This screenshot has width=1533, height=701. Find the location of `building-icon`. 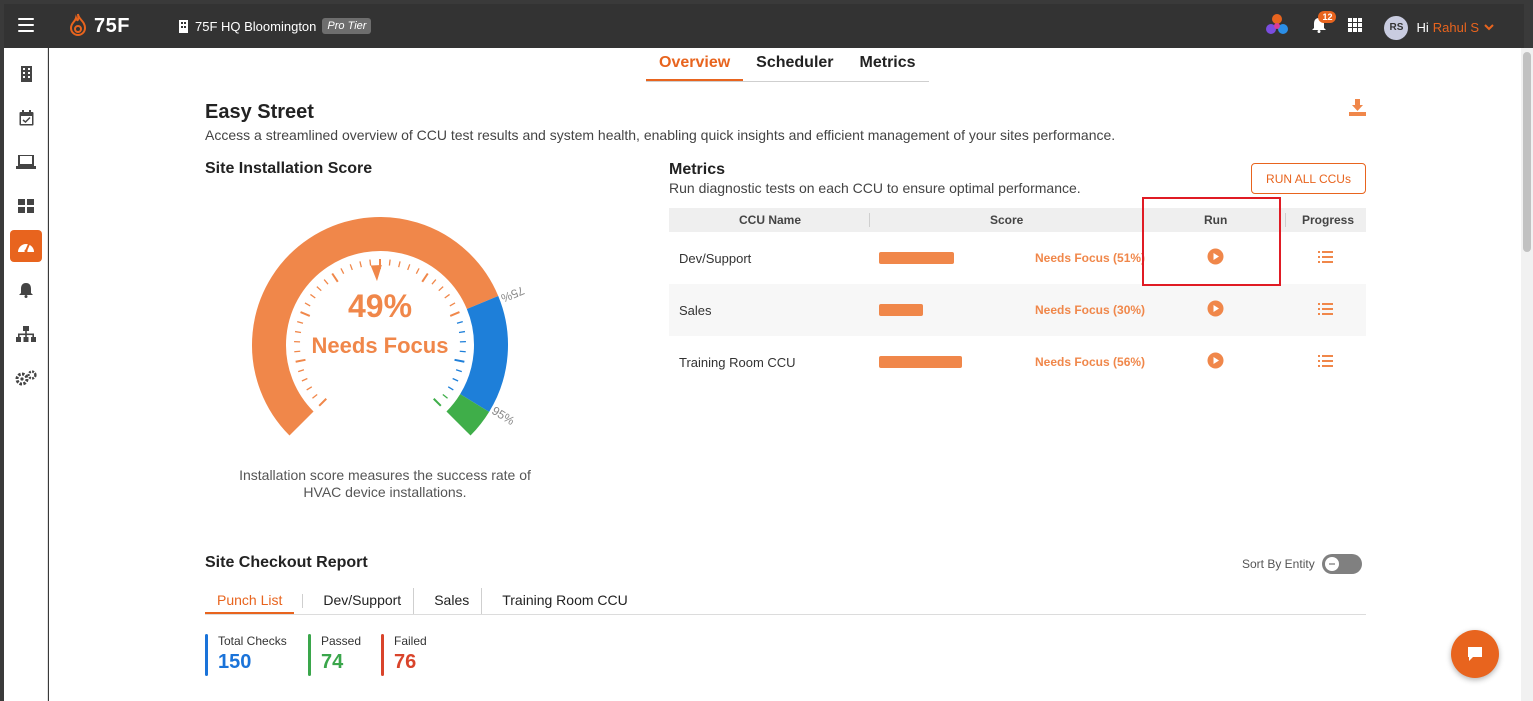

building-icon is located at coordinates (183, 26).